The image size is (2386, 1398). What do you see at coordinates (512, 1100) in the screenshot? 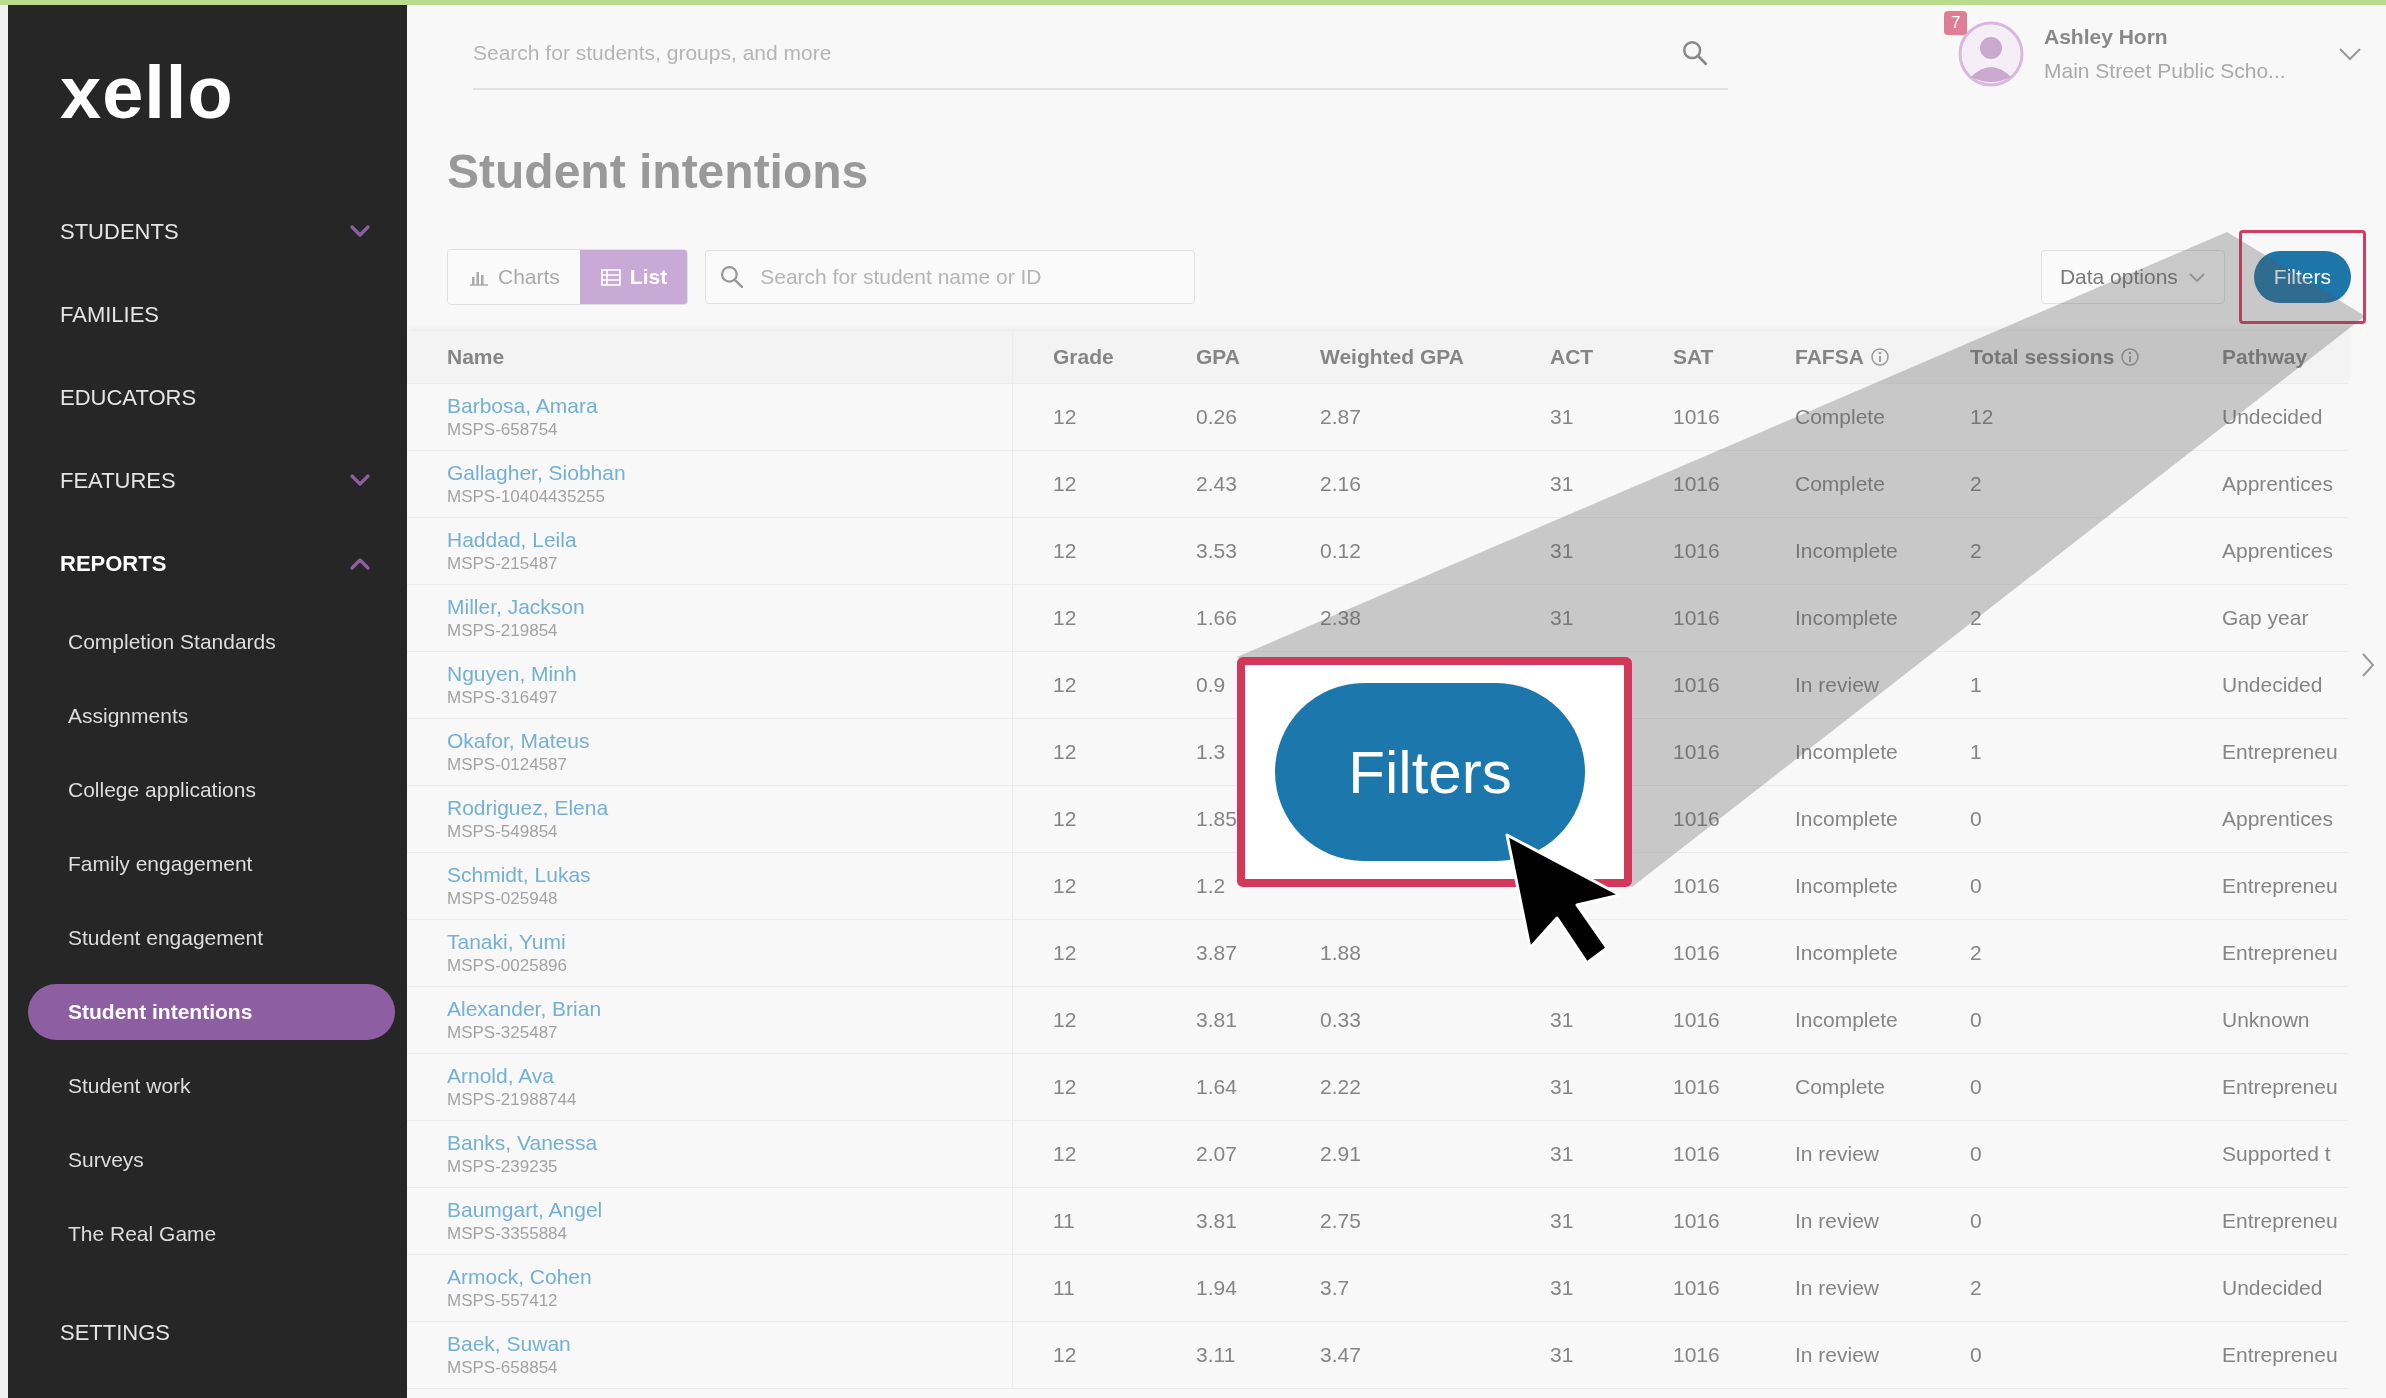
I see `student-id: MSPS-21988744` at bounding box center [512, 1100].